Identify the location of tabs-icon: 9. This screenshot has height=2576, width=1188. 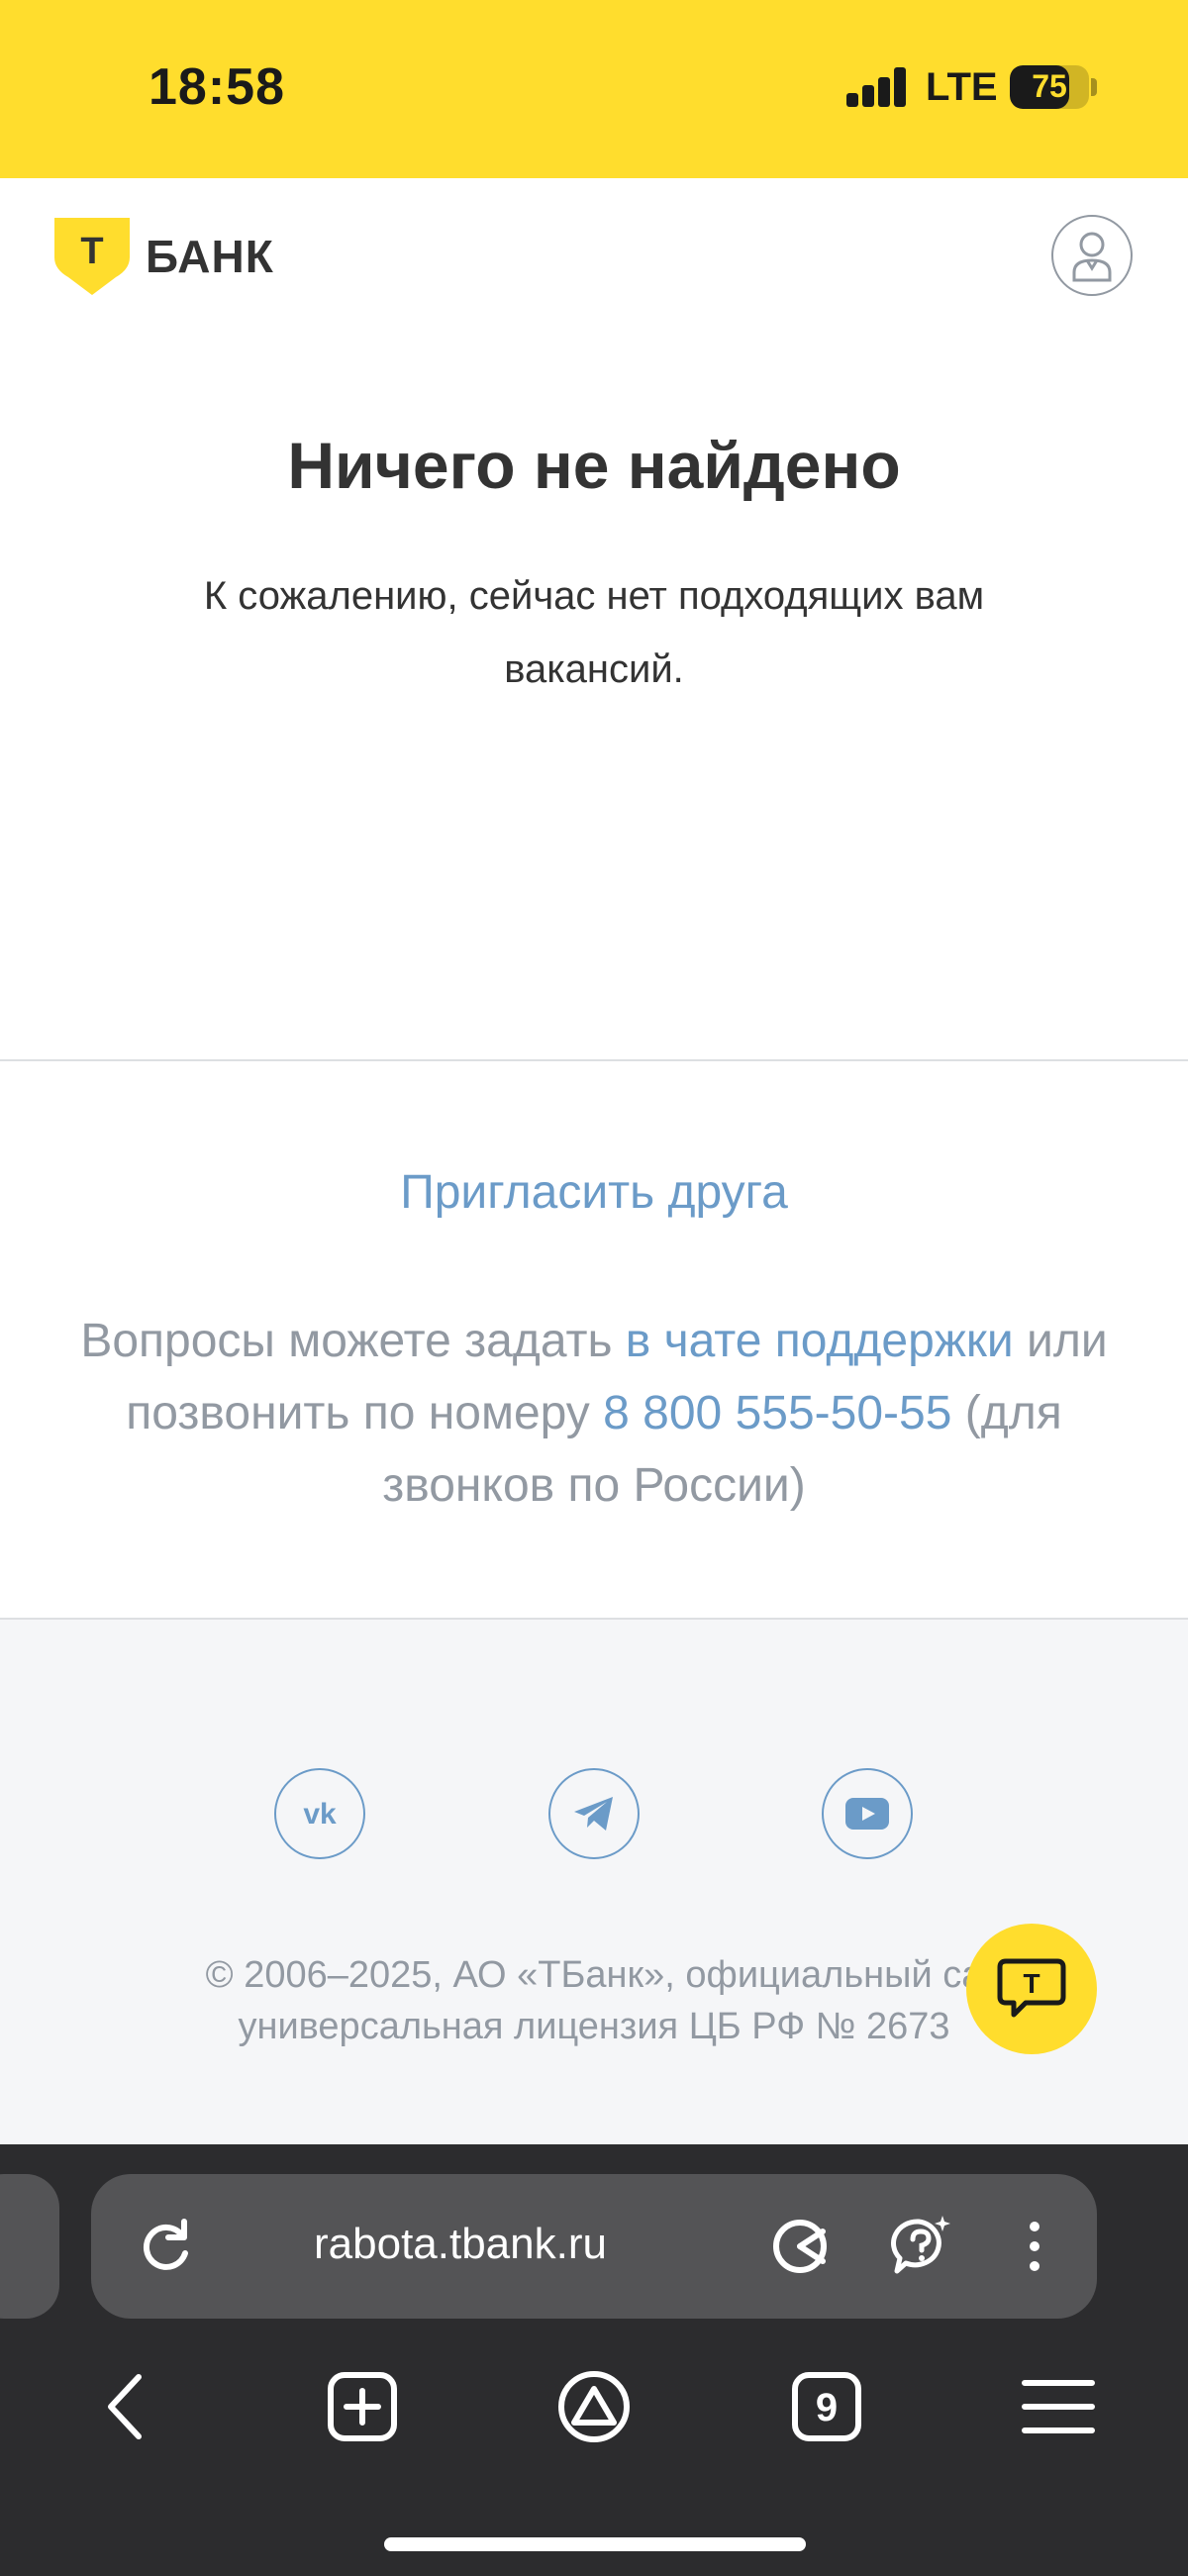
(826, 2406).